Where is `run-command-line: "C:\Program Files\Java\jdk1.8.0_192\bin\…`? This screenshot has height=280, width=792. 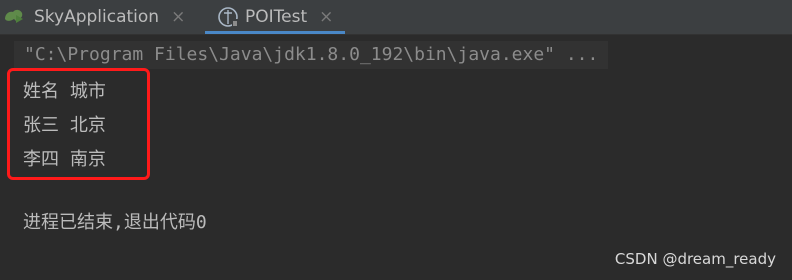
run-command-line: "C:\Program Files\Java\jdk1.8.0_192\bin\… is located at coordinates (311, 55).